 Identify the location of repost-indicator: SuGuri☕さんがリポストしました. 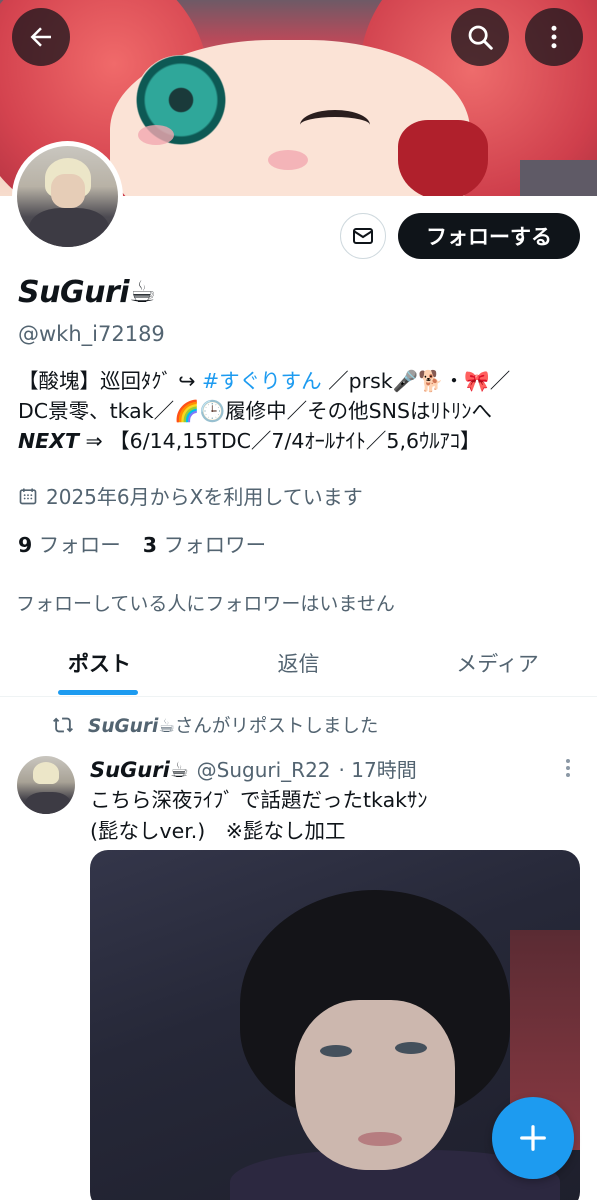
(215, 725).